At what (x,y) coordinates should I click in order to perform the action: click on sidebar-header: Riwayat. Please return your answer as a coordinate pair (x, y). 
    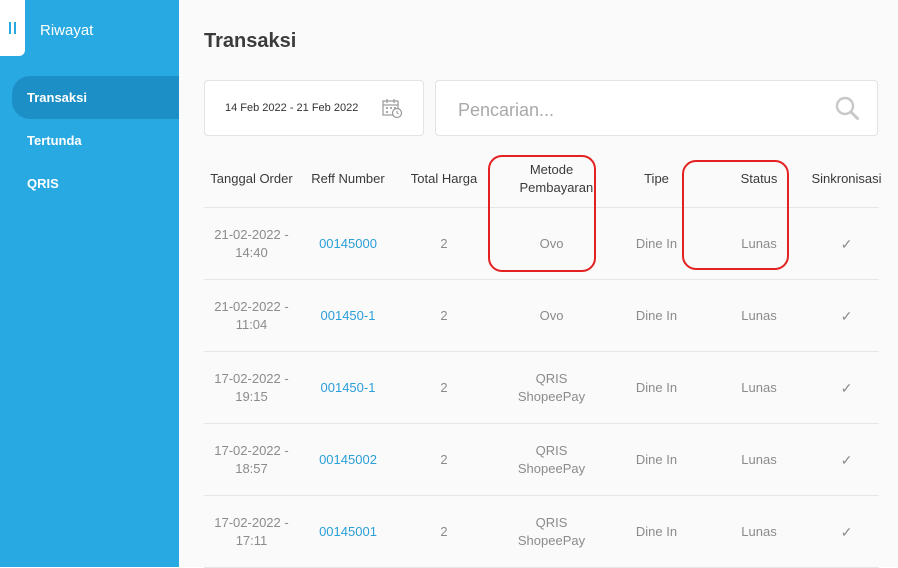
    Looking at the image, I should click on (89, 28).